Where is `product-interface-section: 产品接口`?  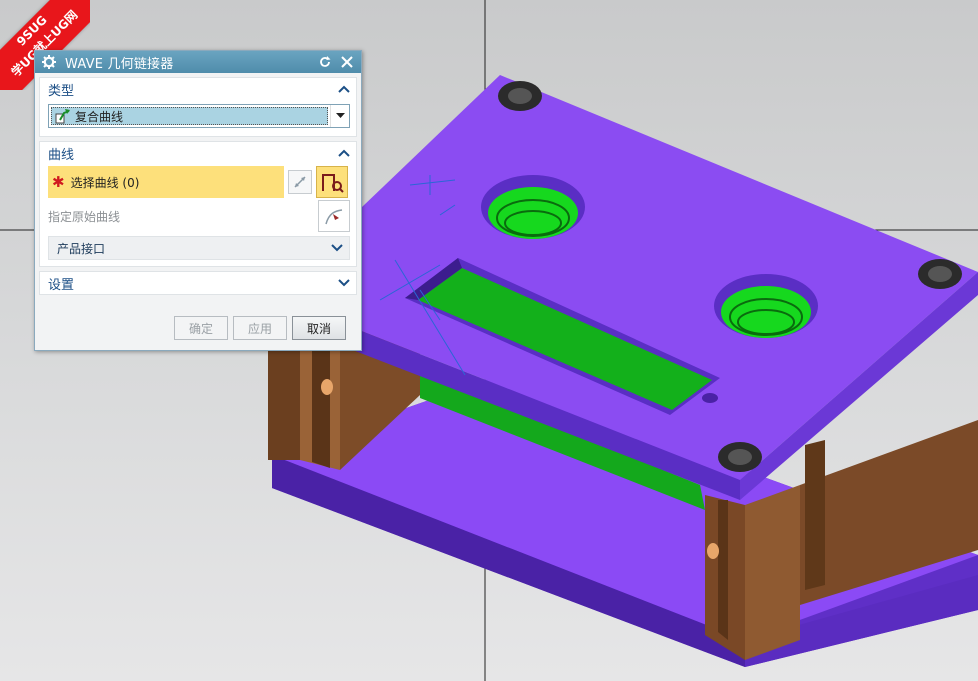
product-interface-section: 产品接口 is located at coordinates (199, 248).